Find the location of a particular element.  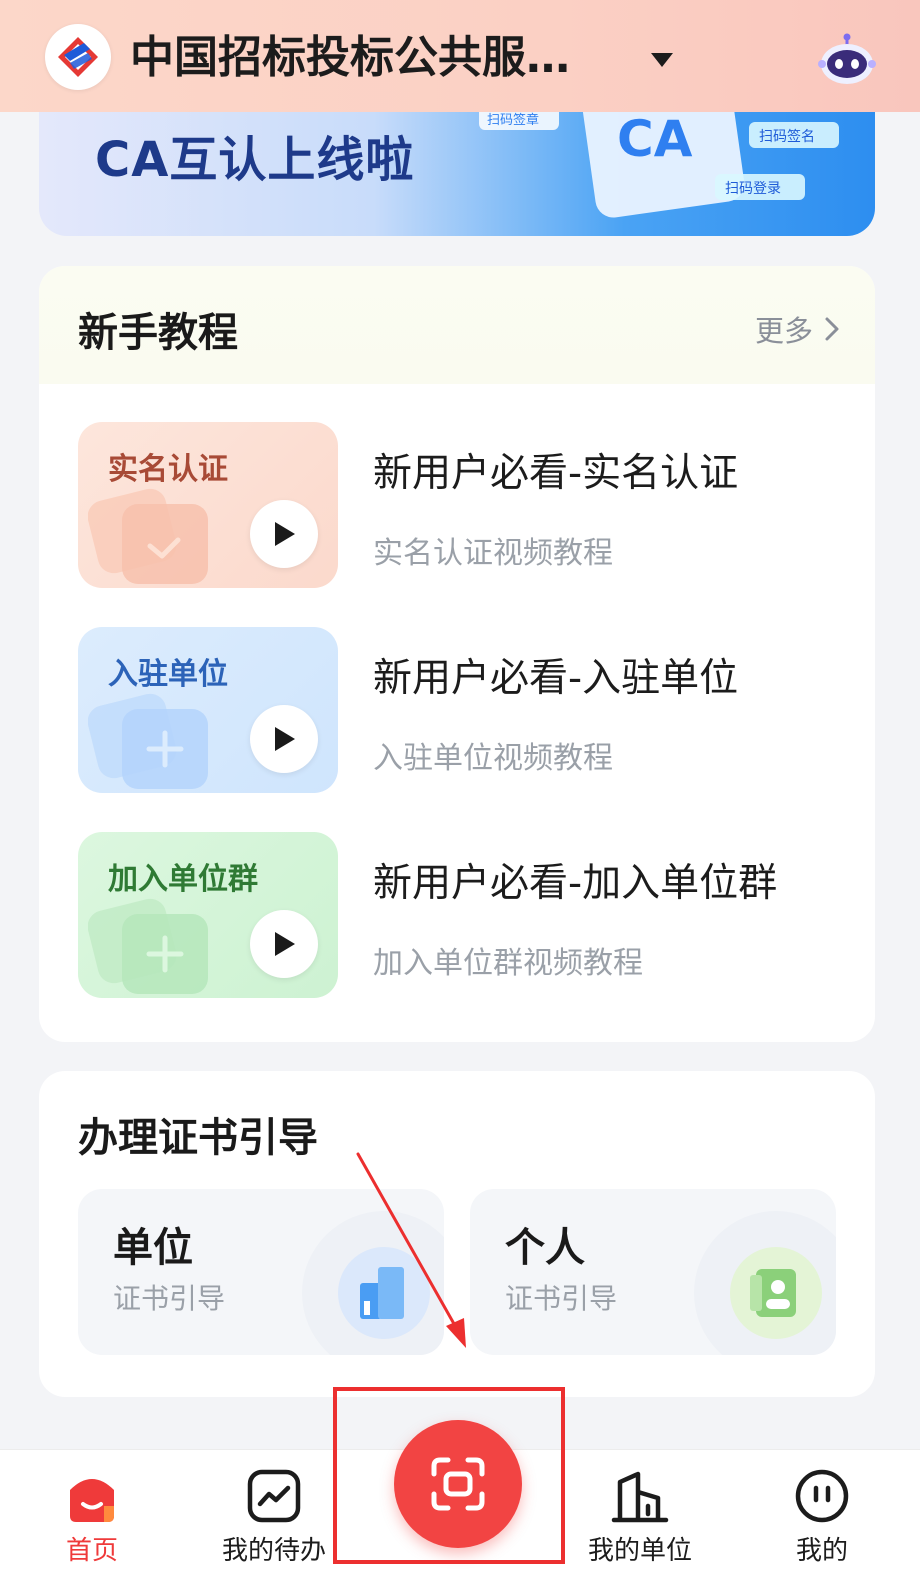

id-card-icon is located at coordinates (765, 1283).